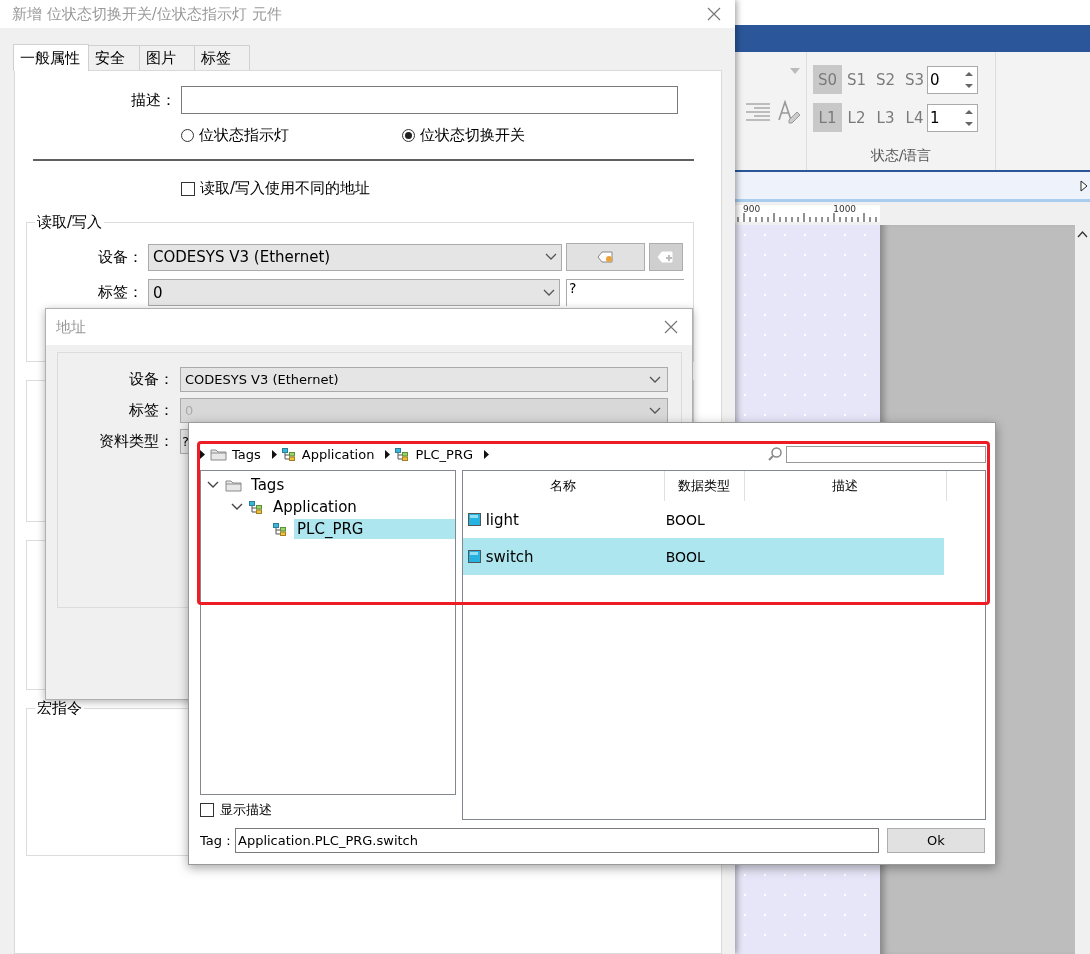  Describe the element at coordinates (71, 327) in the screenshot. I see `dialog-title: 地址` at that location.